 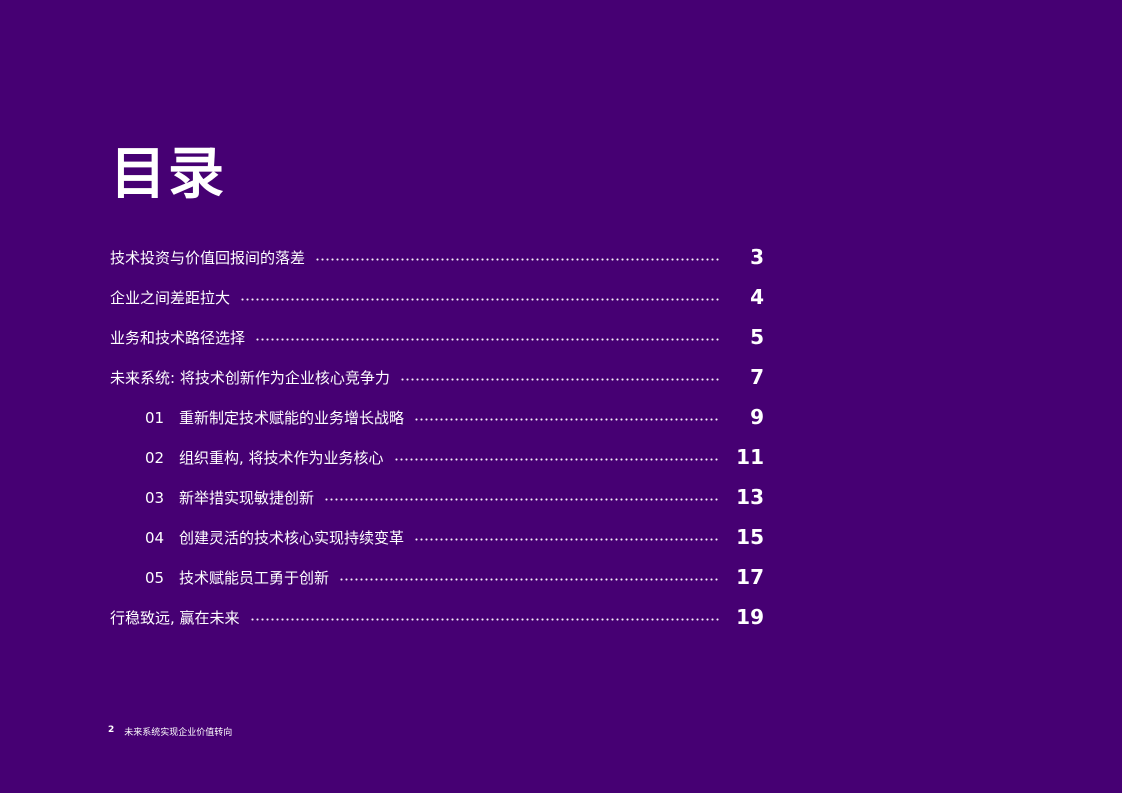 I want to click on toc-subitem: 01 重新制定技术赋能的业务增长战略 9, so click(x=440, y=417).